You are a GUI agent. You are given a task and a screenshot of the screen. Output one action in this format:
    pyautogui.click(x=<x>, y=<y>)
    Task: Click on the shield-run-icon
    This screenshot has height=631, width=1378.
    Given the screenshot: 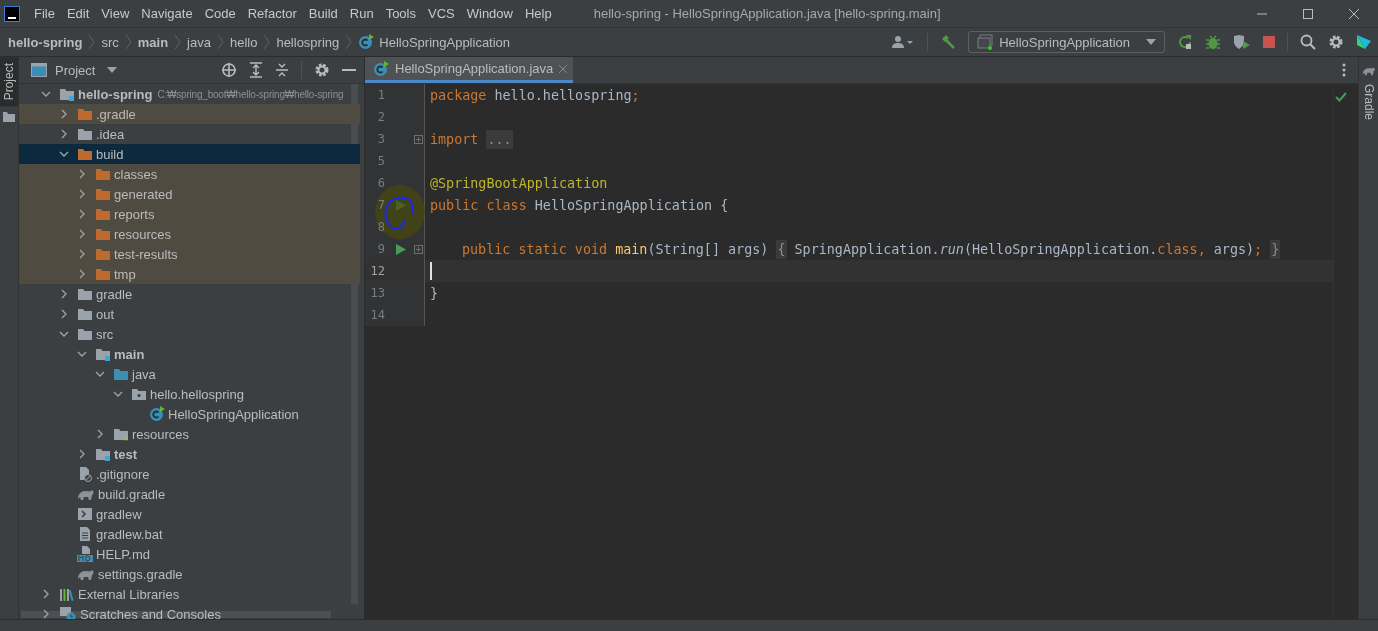 What is the action you would take?
    pyautogui.click(x=1242, y=42)
    